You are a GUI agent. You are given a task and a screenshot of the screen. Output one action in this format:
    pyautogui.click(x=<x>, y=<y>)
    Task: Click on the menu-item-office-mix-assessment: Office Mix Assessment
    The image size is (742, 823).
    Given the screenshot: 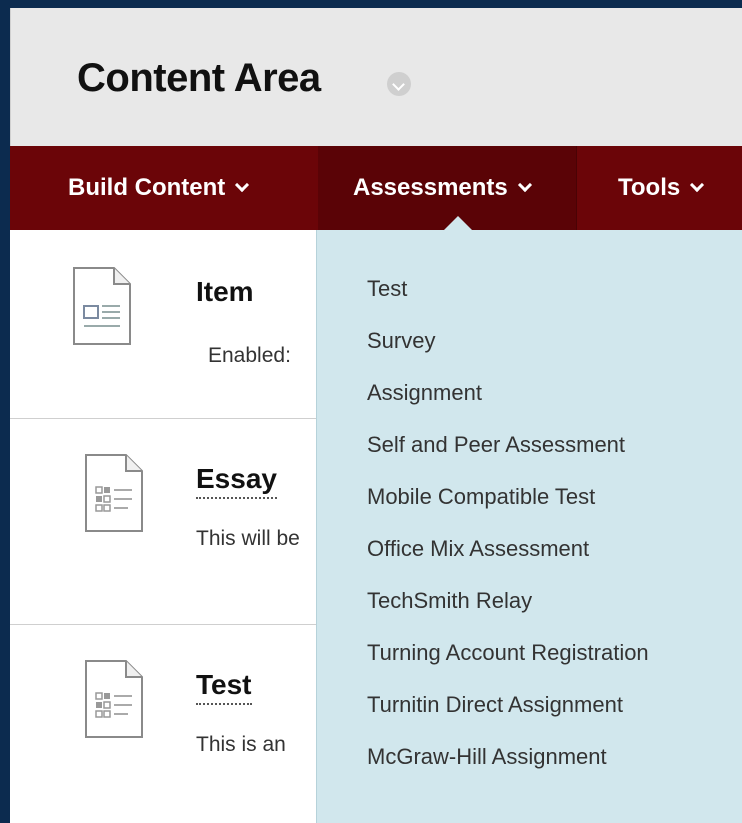 What is the action you would take?
    pyautogui.click(x=478, y=549)
    